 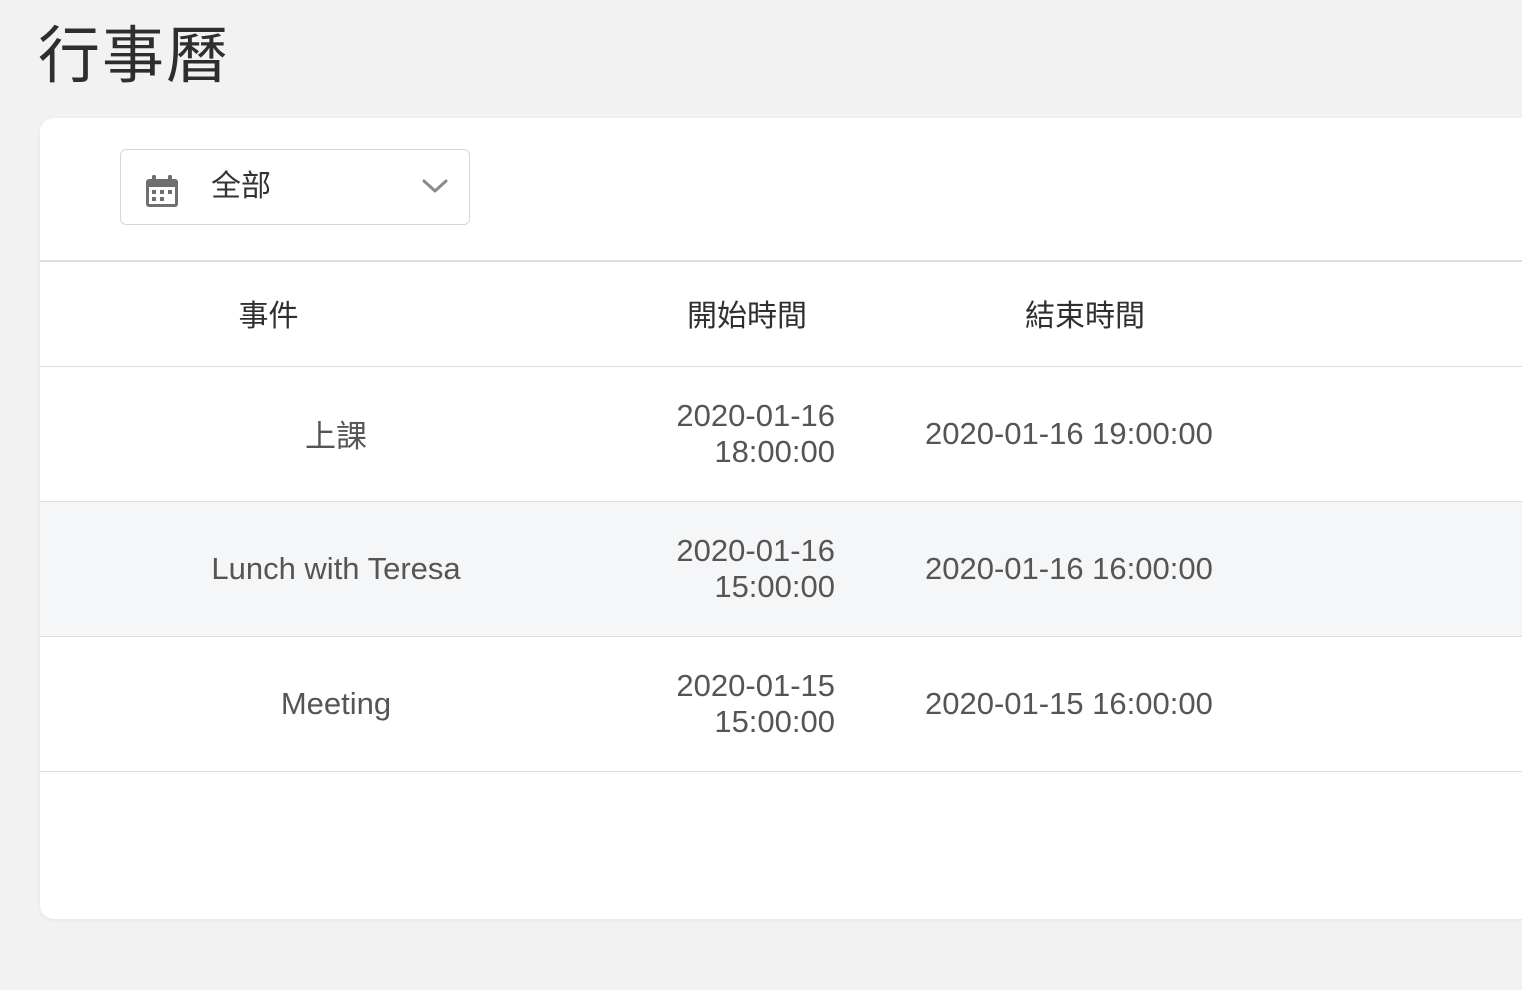 I want to click on event-start: 2020-01-16 15:00:00, so click(x=755, y=568).